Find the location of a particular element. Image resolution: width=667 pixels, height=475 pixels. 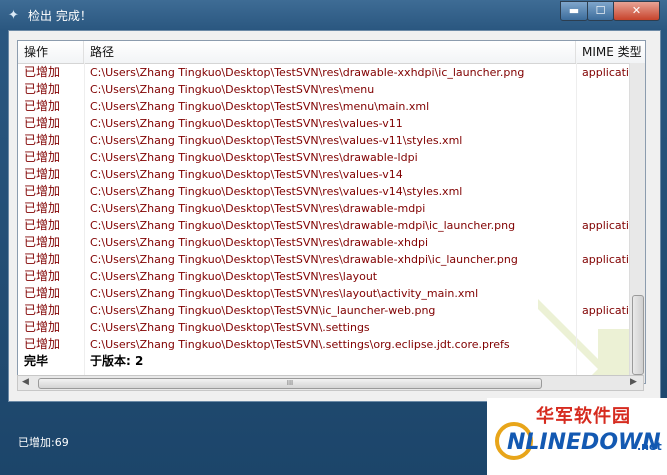

minimize-button: ▬ is located at coordinates (574, 11).